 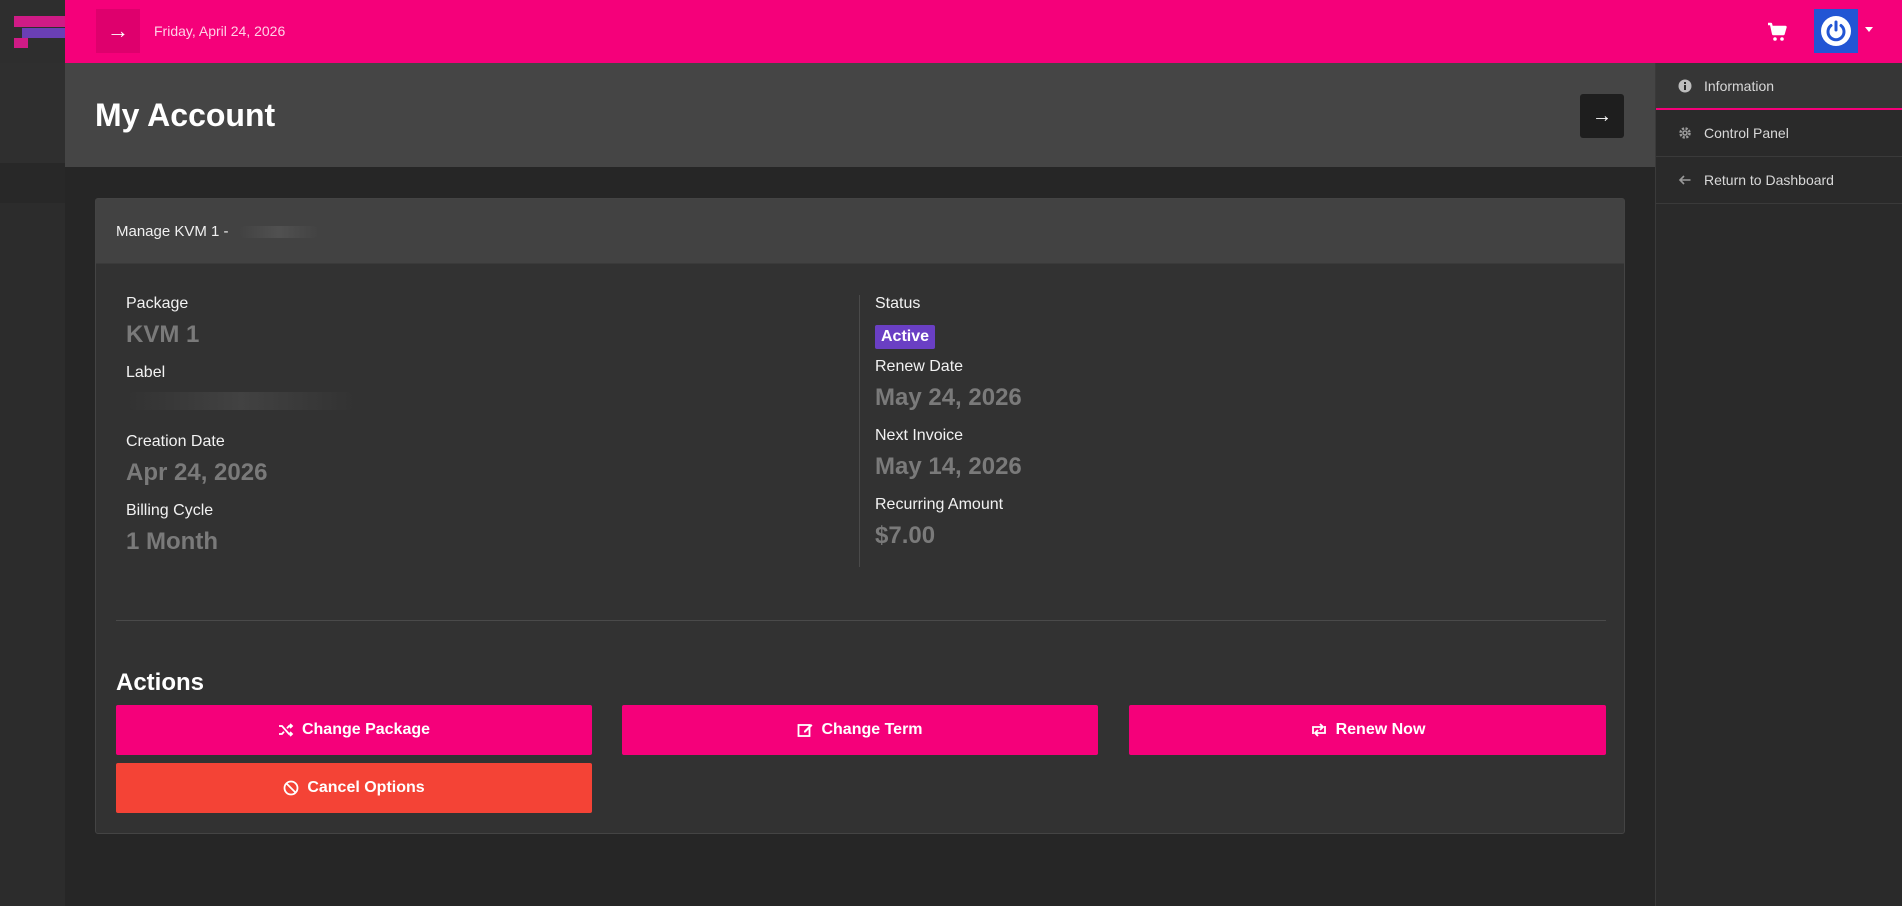 What do you see at coordinates (278, 232) in the screenshot?
I see `redacted-hostname` at bounding box center [278, 232].